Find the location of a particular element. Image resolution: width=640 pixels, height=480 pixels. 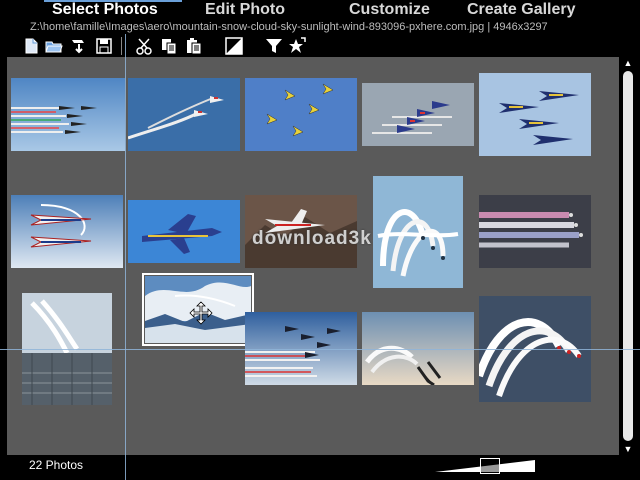

scroll-thumb is located at coordinates (628, 256).